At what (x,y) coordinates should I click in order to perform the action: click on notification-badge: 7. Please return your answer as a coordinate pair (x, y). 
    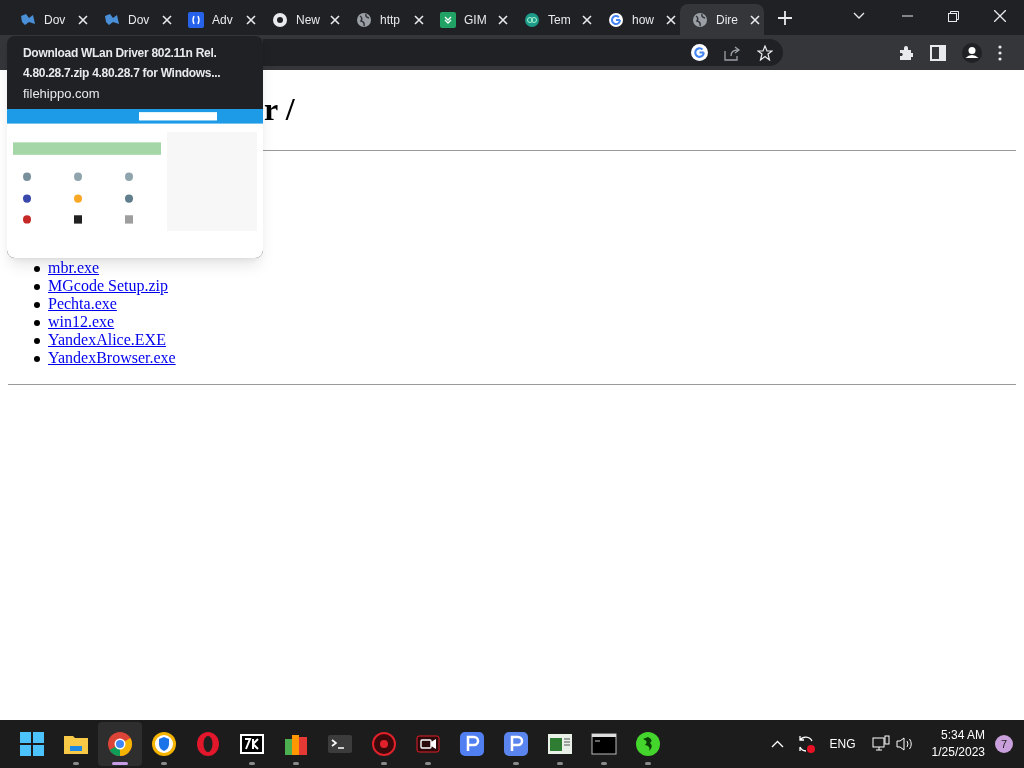
    Looking at the image, I should click on (1004, 744).